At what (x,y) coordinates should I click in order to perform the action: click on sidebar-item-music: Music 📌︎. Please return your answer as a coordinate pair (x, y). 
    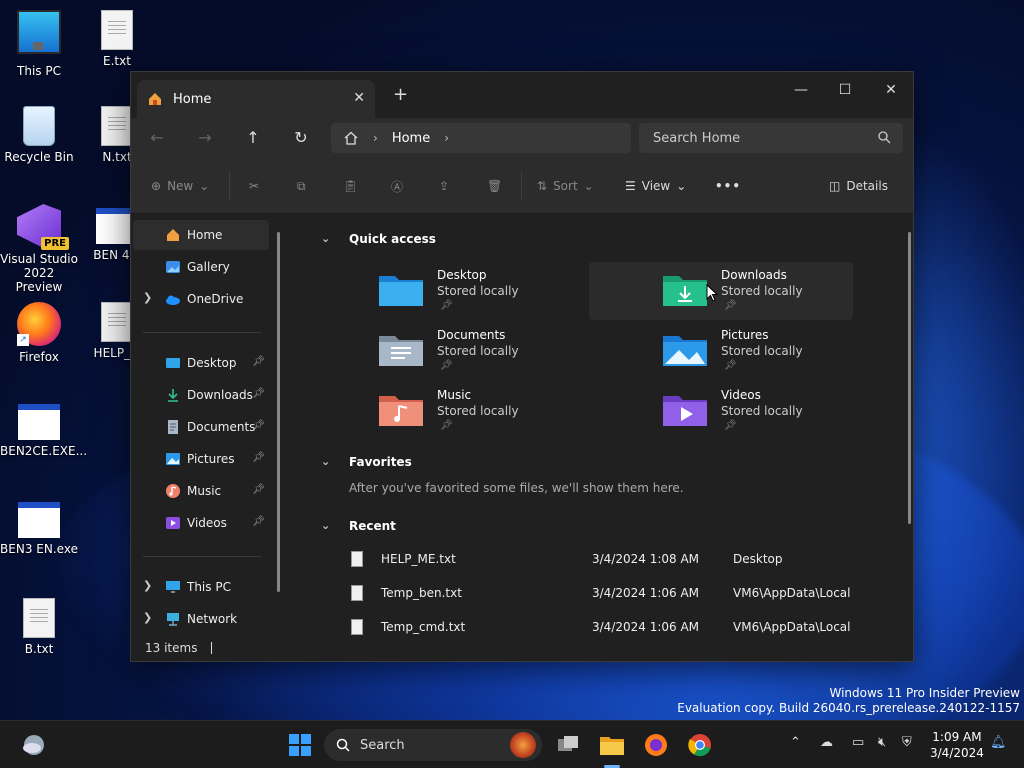
    Looking at the image, I should click on (201, 491).